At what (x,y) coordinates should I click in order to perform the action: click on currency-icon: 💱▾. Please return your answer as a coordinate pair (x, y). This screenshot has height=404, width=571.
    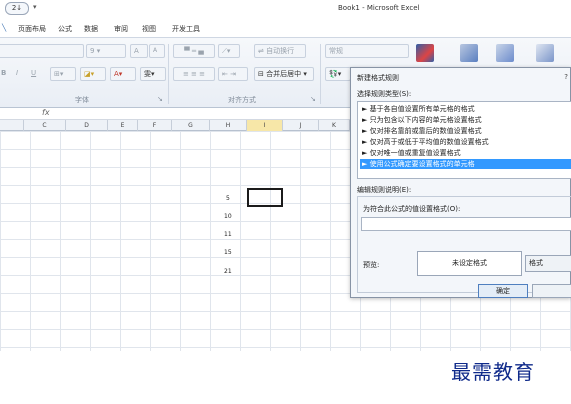
    Looking at the image, I should click on (335, 74).